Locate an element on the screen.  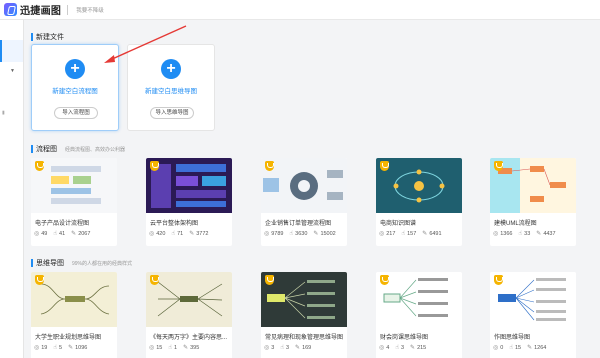
app-name: 迅捷画图 is located at coordinates (41, 11).